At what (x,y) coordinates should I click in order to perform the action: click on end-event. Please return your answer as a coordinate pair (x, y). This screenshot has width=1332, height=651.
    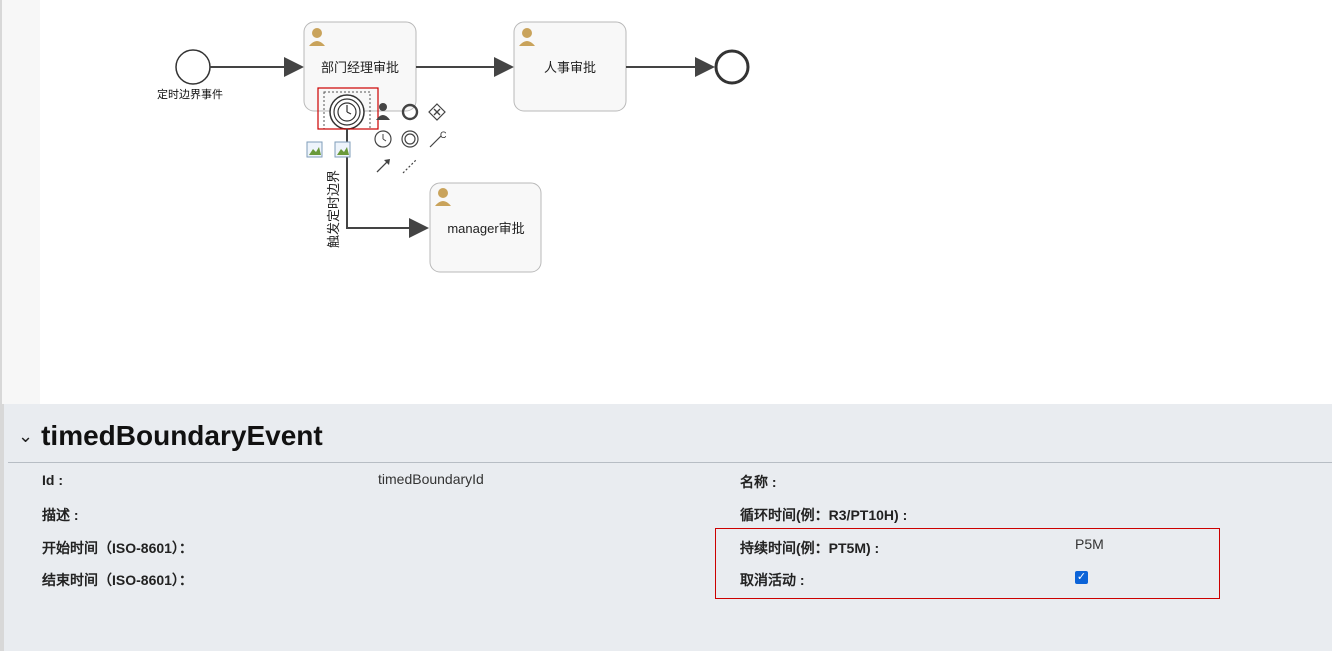
    Looking at the image, I should click on (732, 67).